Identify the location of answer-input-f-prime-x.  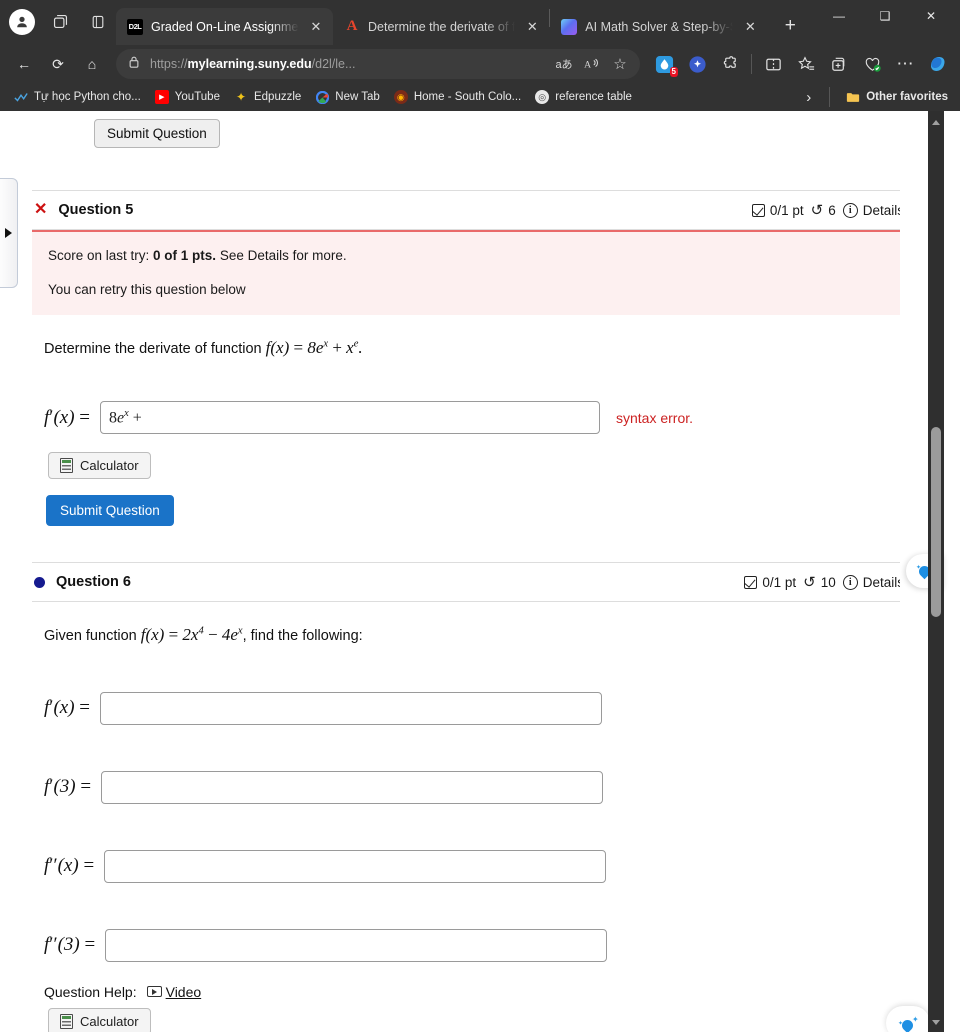
(351, 708).